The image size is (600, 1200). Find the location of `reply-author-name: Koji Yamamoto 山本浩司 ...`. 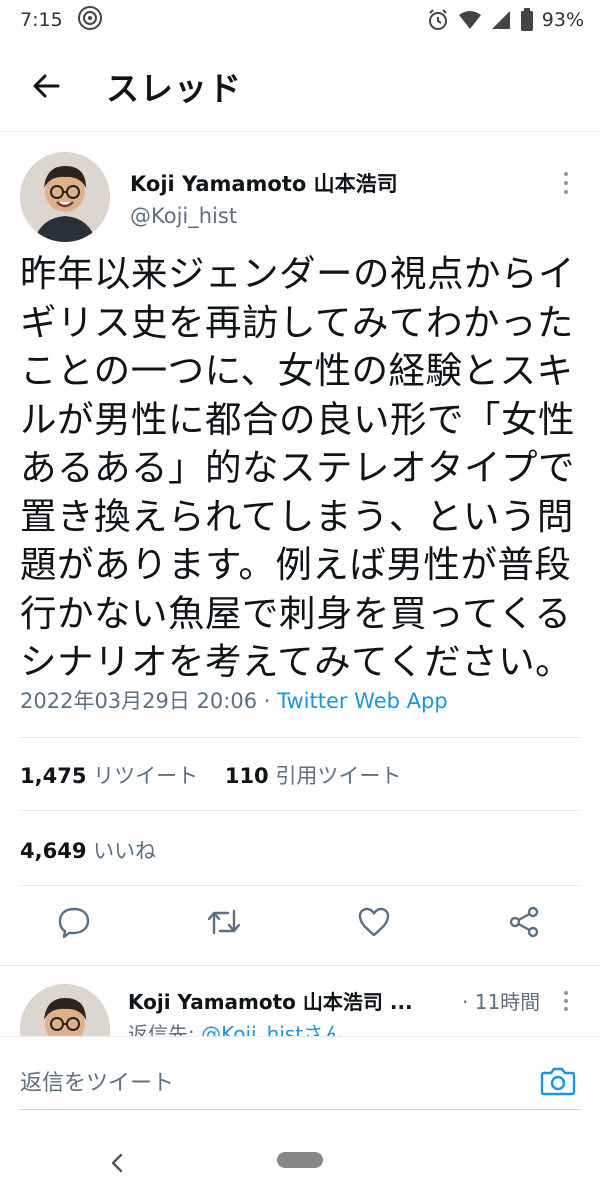

reply-author-name: Koji Yamamoto 山本浩司 ... is located at coordinates (270, 1000).